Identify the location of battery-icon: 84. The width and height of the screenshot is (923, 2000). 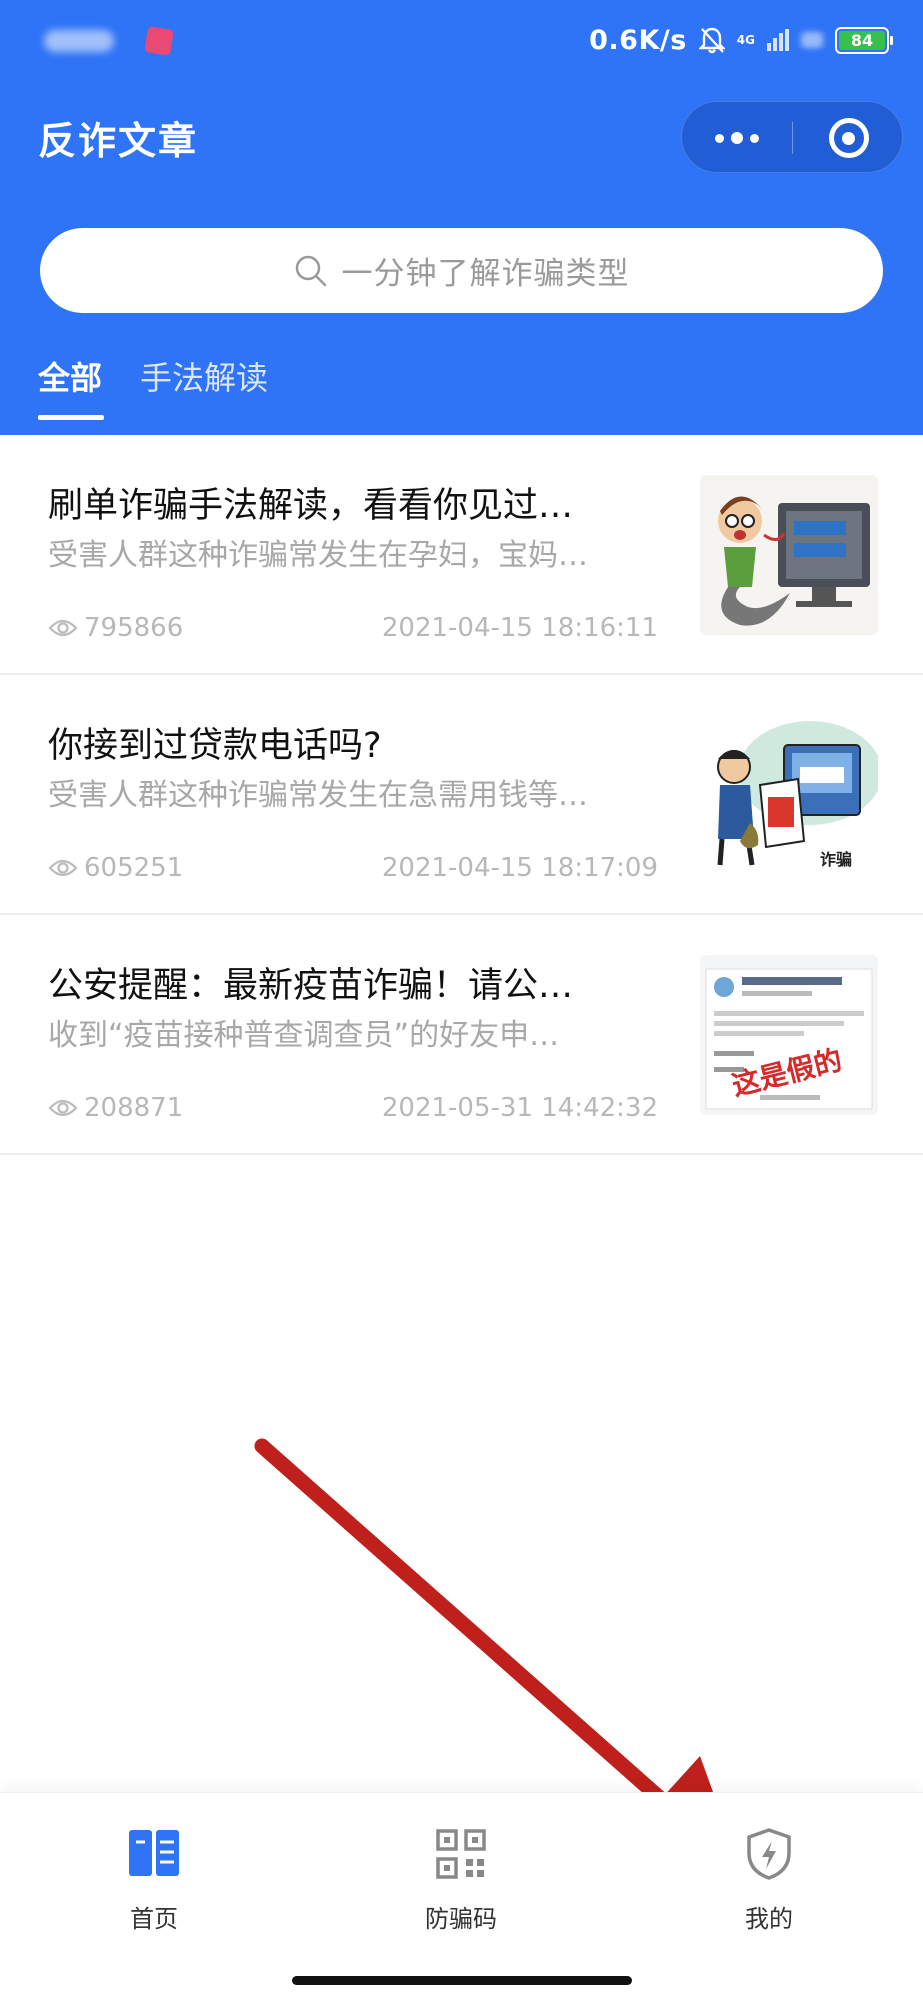
(864, 40).